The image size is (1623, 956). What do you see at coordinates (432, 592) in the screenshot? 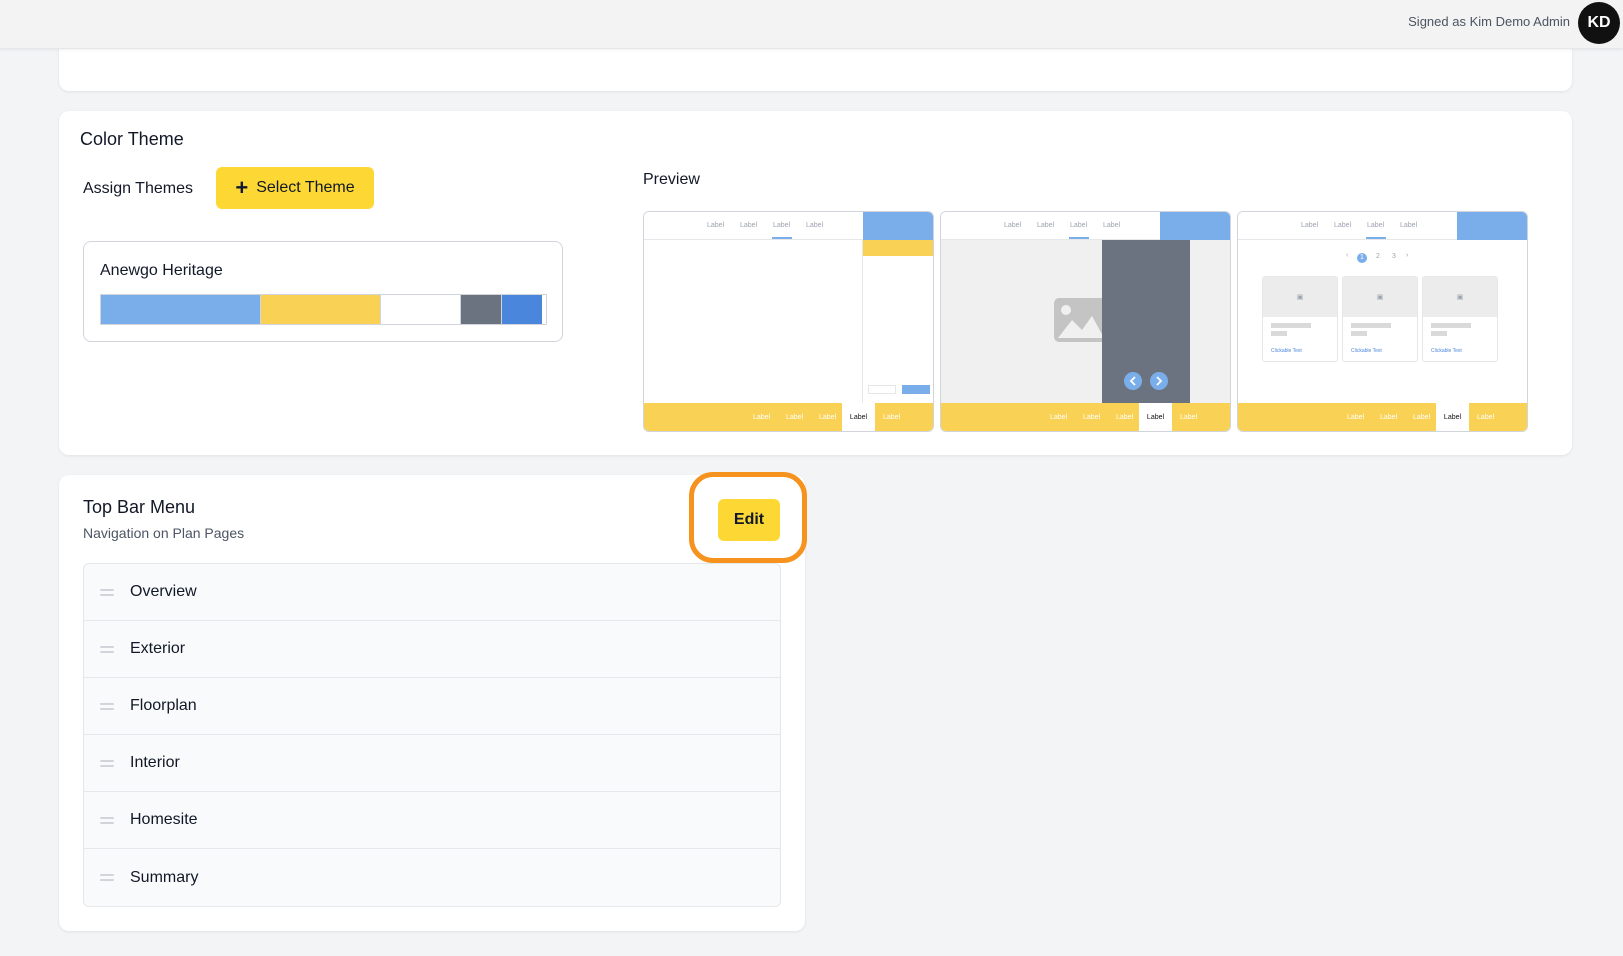
I see `menu-item-overview: Overview` at bounding box center [432, 592].